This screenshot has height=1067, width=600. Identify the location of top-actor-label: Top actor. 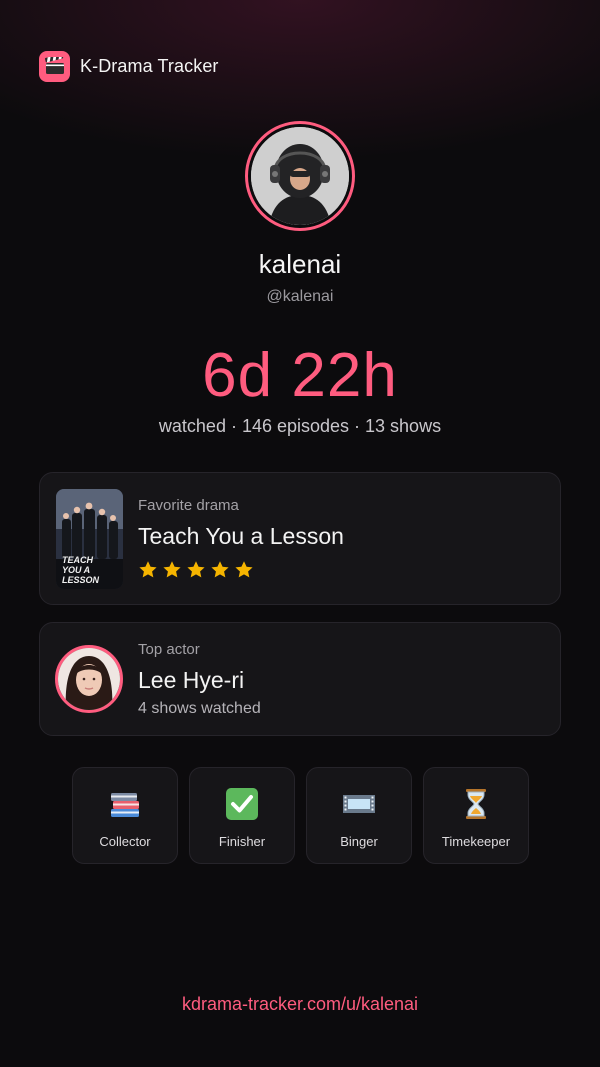
(169, 649).